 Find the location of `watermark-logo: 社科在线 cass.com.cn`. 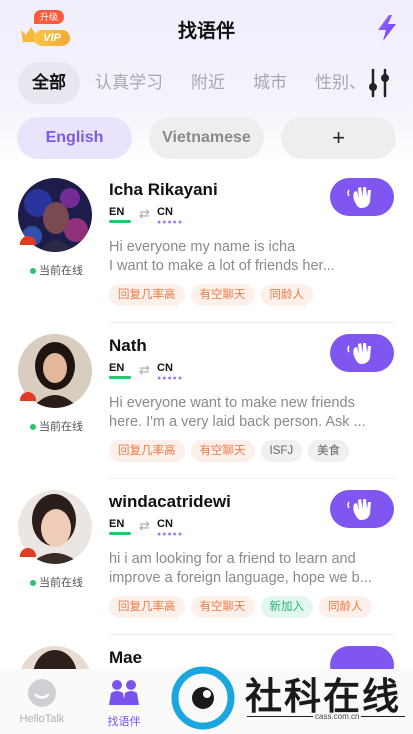

watermark-logo: 社科在线 cass.com.cn is located at coordinates (289, 699).